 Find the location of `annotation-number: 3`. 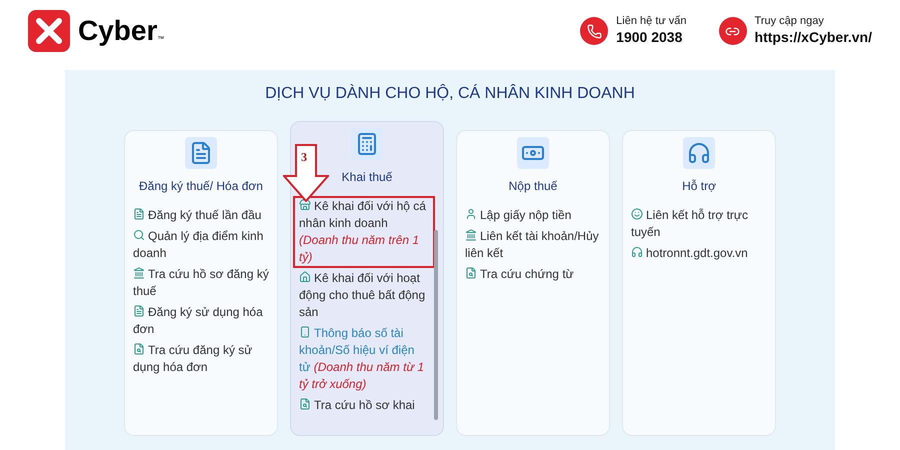

annotation-number: 3 is located at coordinates (304, 157).